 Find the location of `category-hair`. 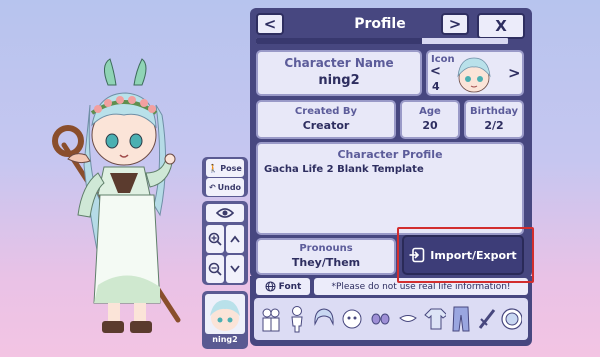

category-hair is located at coordinates (323, 319).